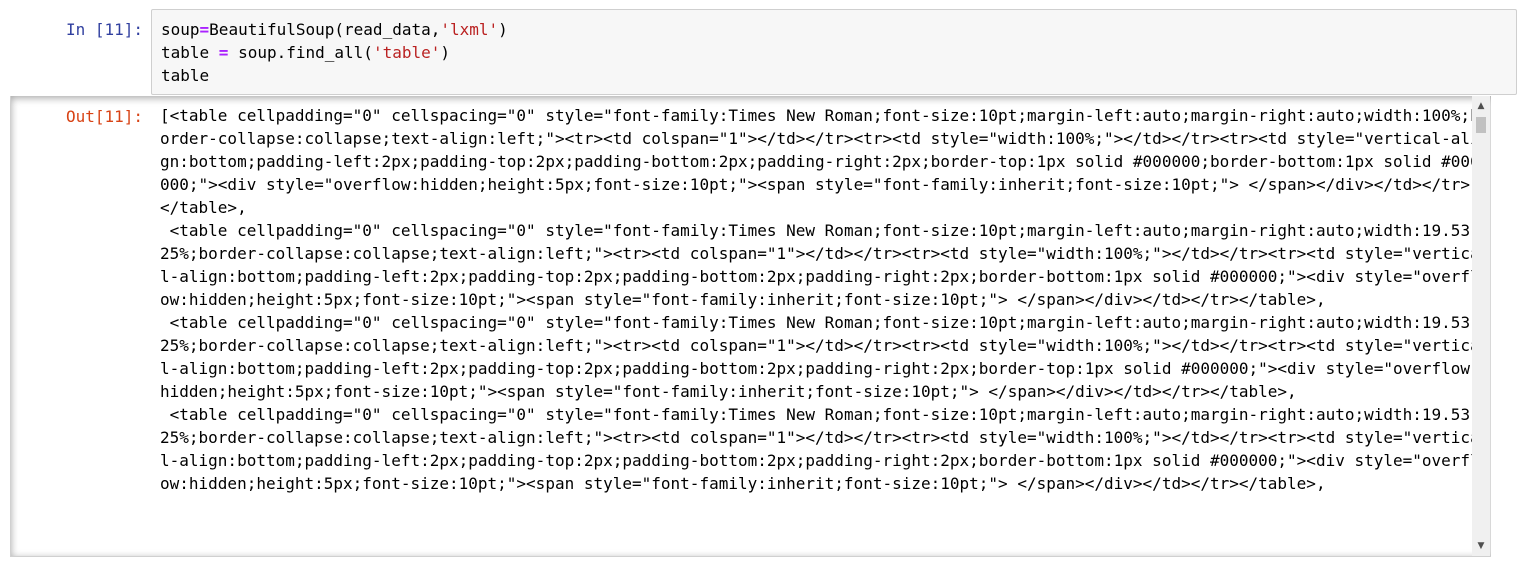 This screenshot has height=562, width=1540. I want to click on code-token: soup.find_all(, so click(300, 52).